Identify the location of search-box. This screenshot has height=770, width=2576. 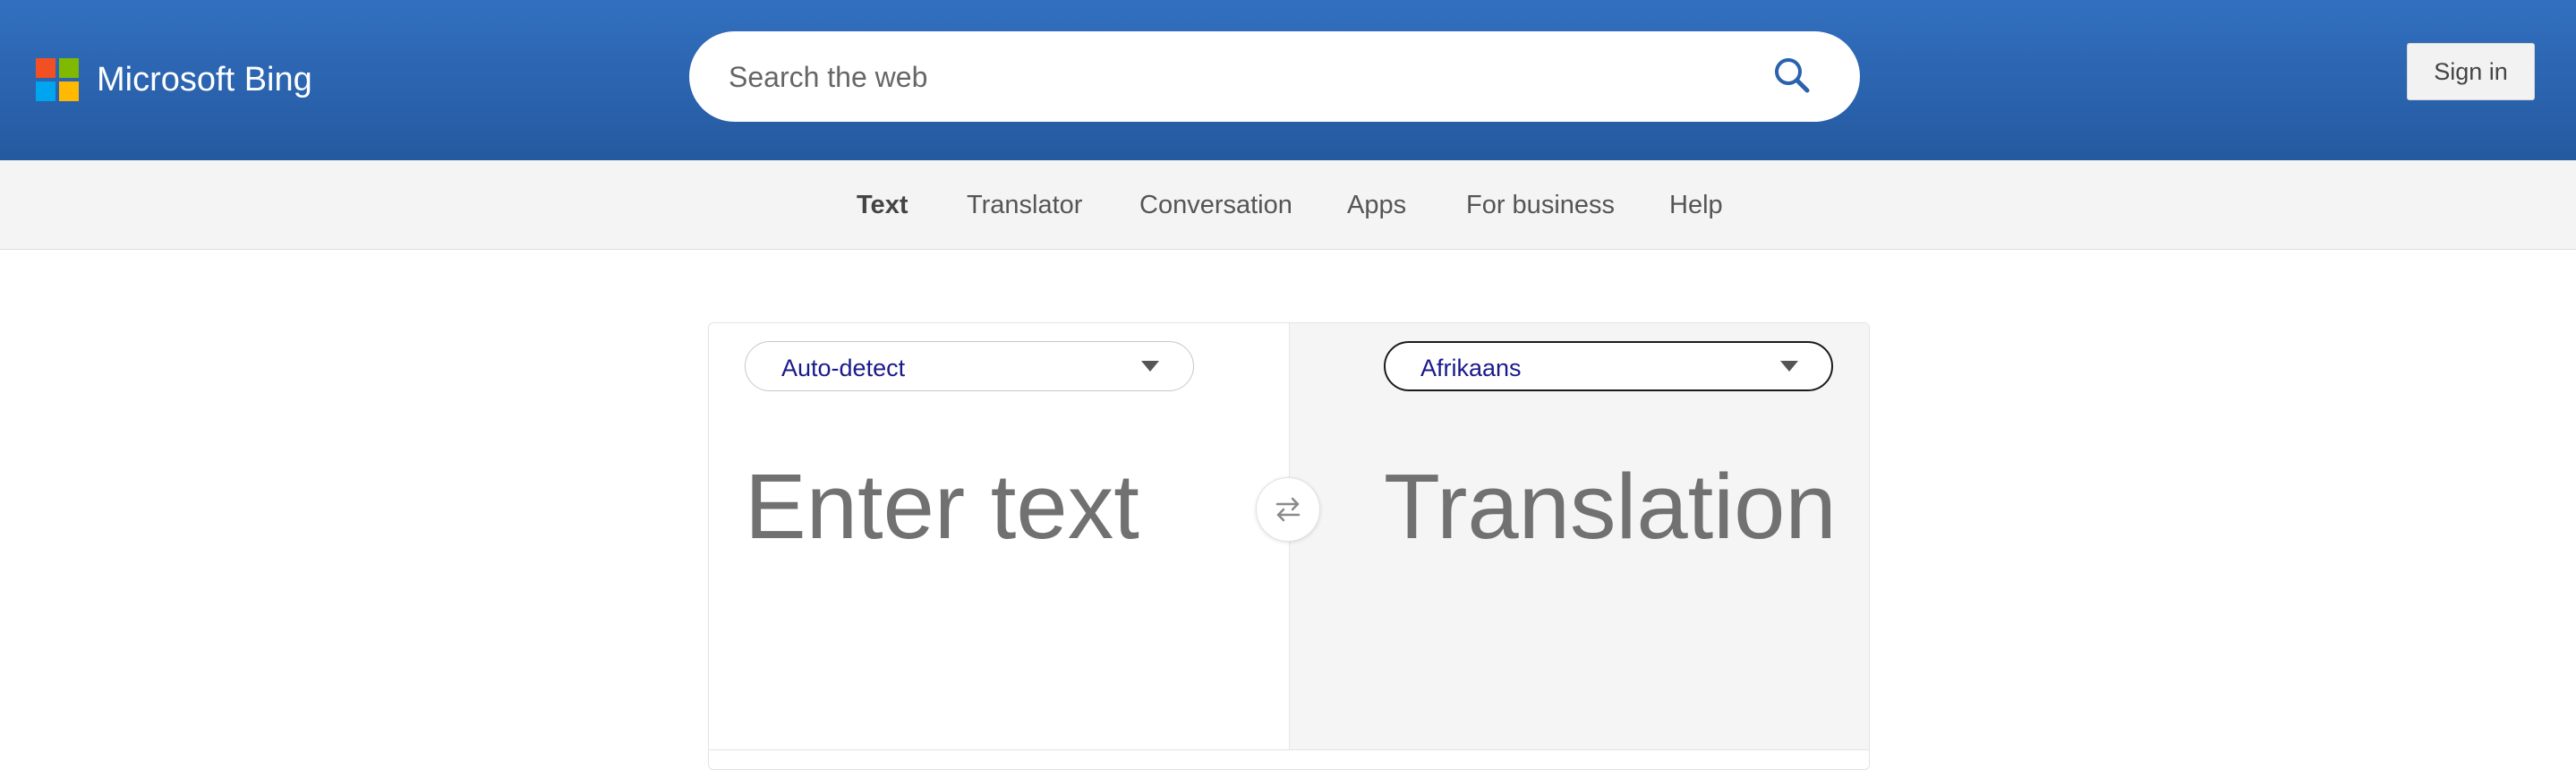
(1274, 76).